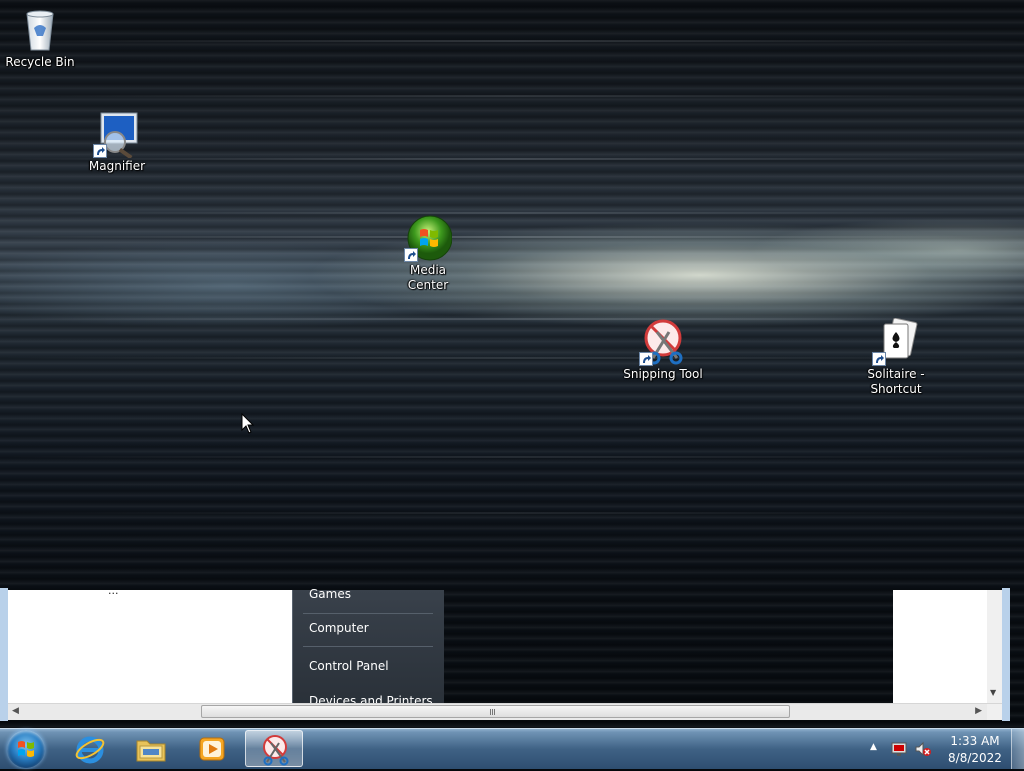 This screenshot has width=1024, height=771. I want to click on window-border-left, so click(4, 654).